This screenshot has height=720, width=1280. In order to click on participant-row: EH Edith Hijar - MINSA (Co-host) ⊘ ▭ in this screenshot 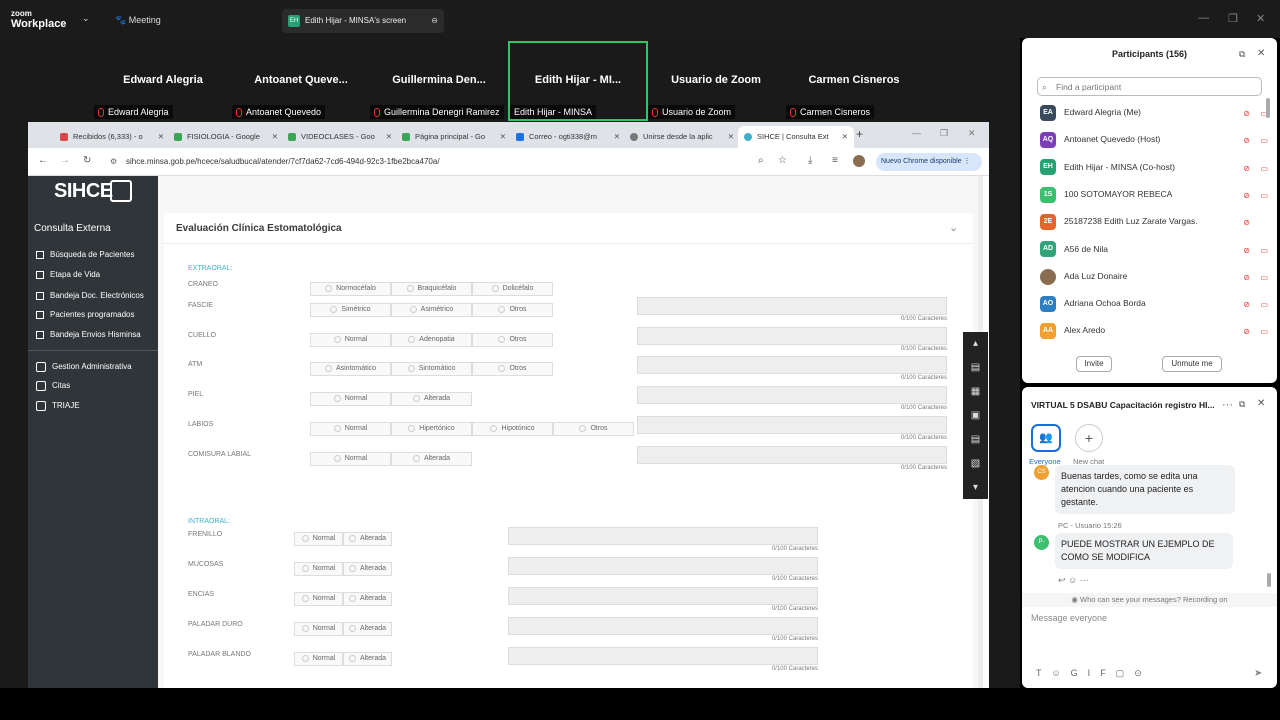, I will do `click(1155, 167)`.